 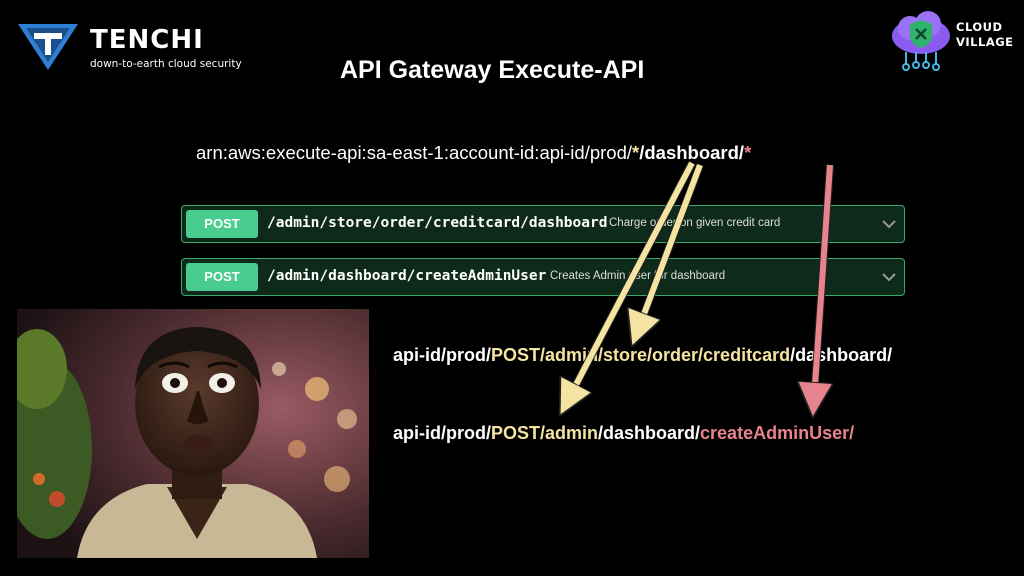 What do you see at coordinates (748, 152) in the screenshot?
I see `arn-wildcard-suffix: *` at bounding box center [748, 152].